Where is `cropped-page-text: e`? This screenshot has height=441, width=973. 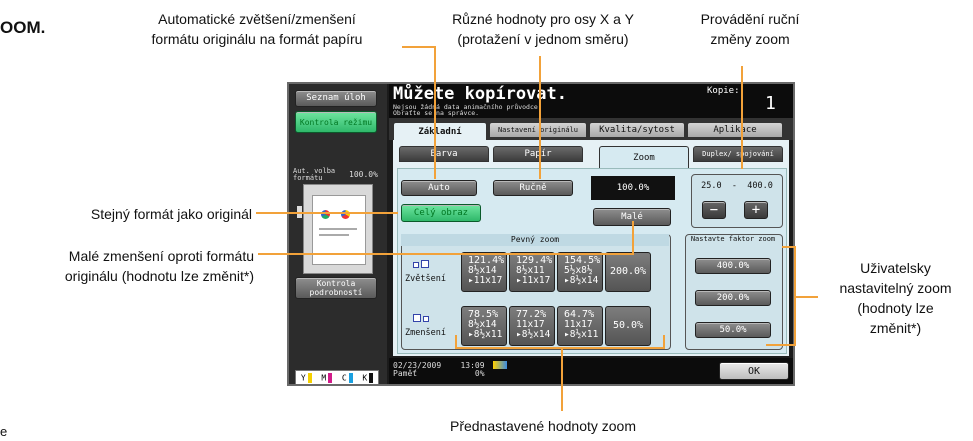 cropped-page-text: e is located at coordinates (4, 431).